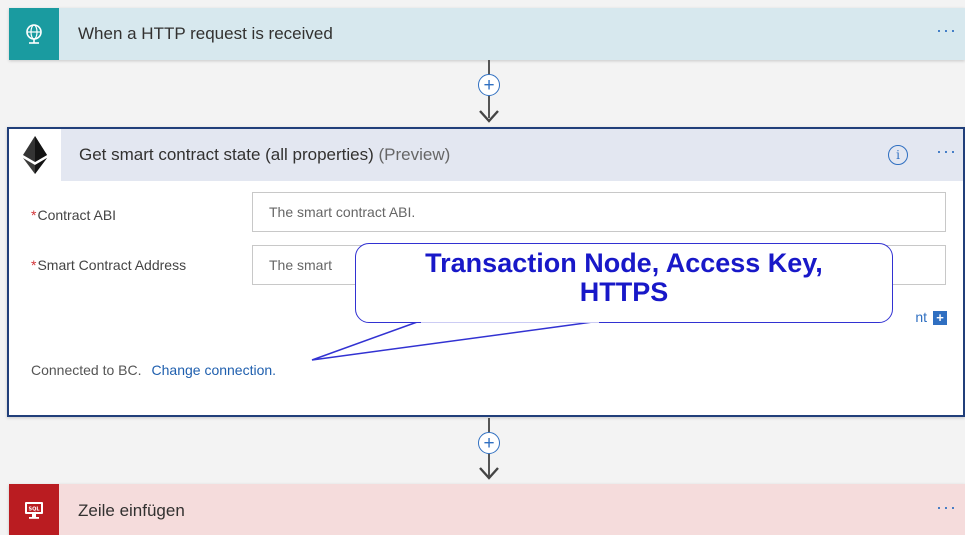 The width and height of the screenshot is (965, 535). What do you see at coordinates (624, 292) in the screenshot?
I see `callout-line-2: HTTPS` at bounding box center [624, 292].